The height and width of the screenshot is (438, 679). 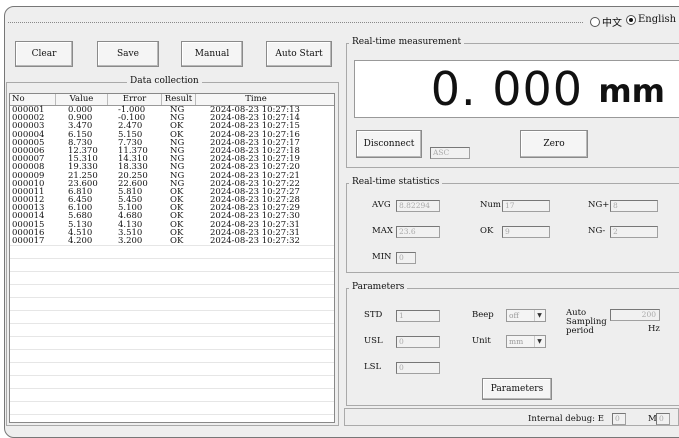 What do you see at coordinates (212, 54) in the screenshot?
I see `manual-button: Manual` at bounding box center [212, 54].